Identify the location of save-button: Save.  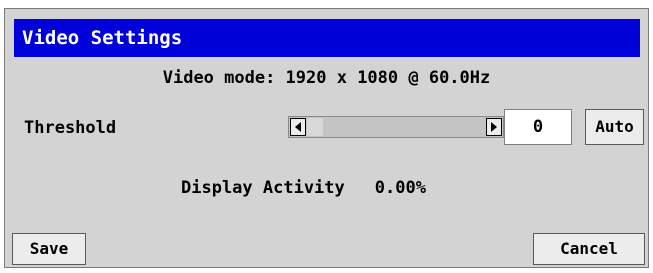
(49, 249).